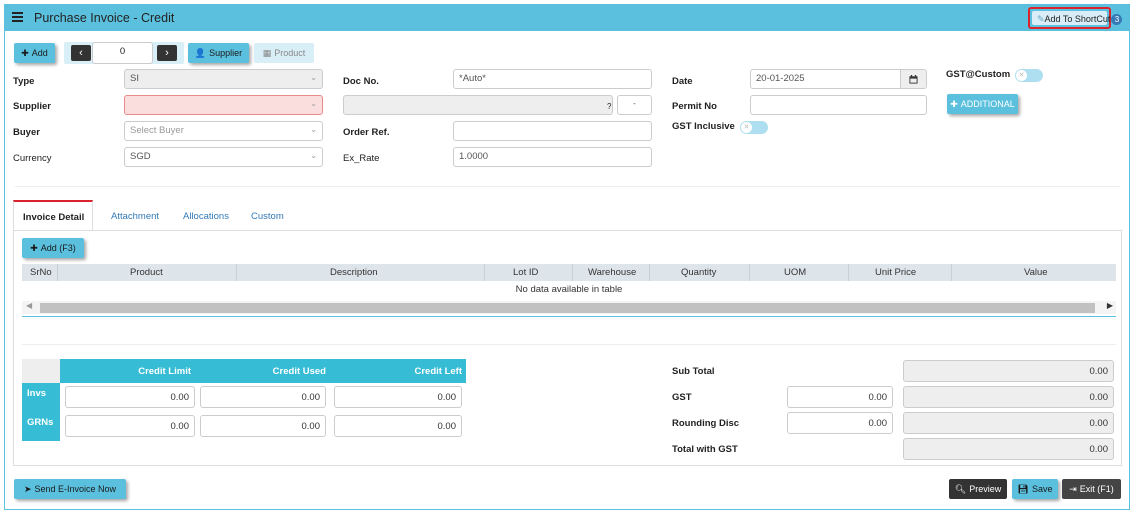 The image size is (1134, 513). Describe the element at coordinates (1008, 397) in the screenshot. I see `gst-value: 0.00` at that location.